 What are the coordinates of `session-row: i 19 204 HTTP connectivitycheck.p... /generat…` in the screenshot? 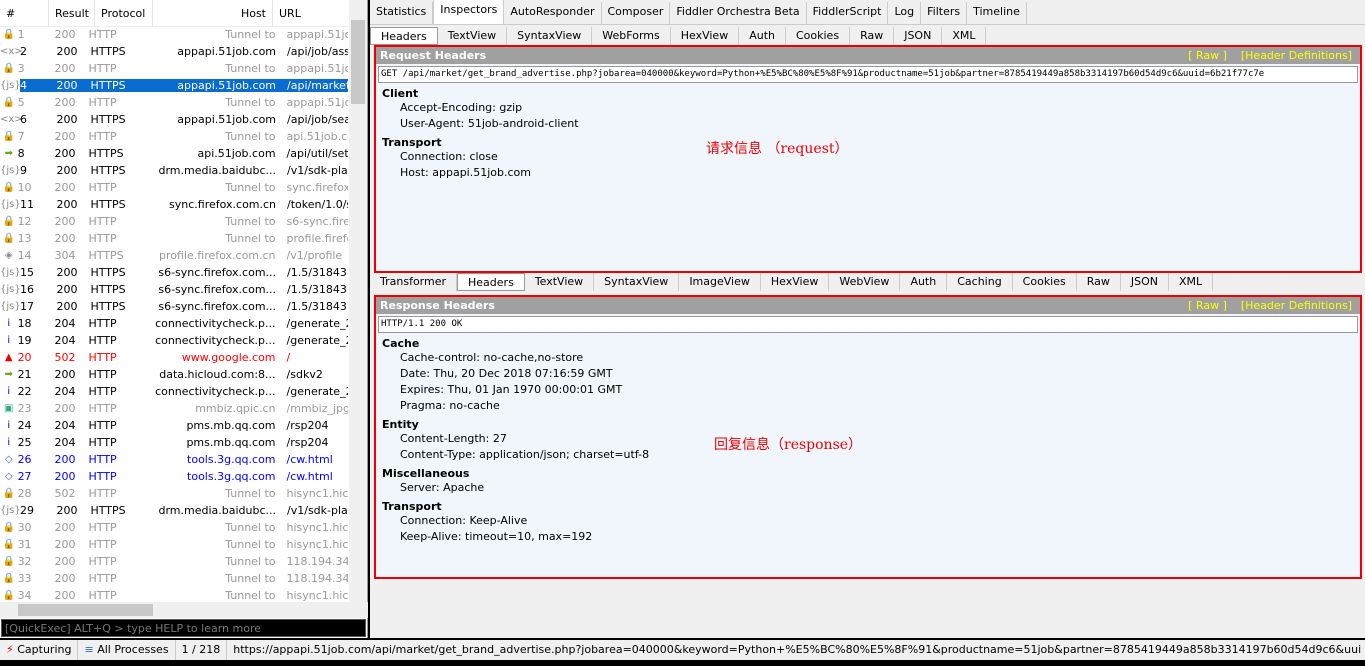 It's located at (174, 340).